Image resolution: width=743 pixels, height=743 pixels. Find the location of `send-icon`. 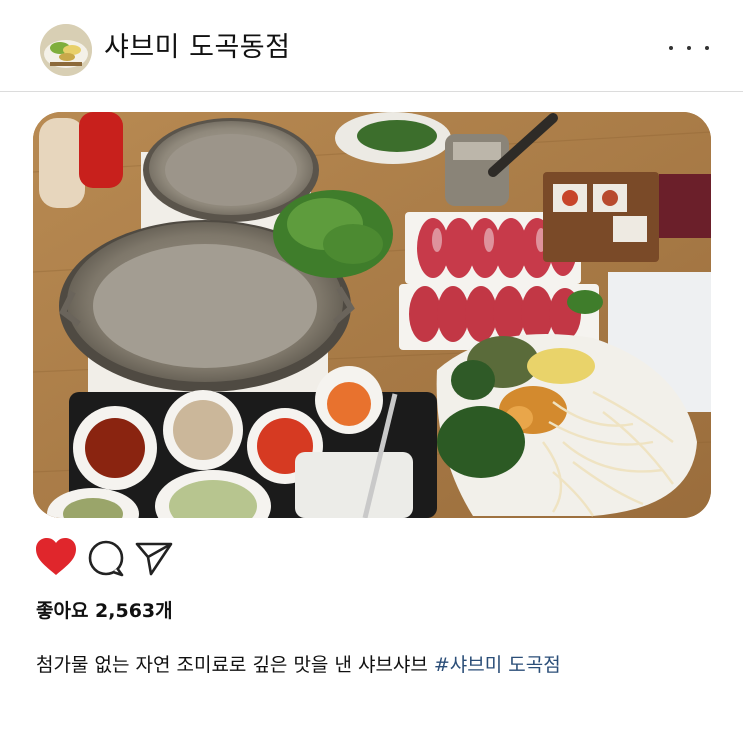

send-icon is located at coordinates (154, 561).